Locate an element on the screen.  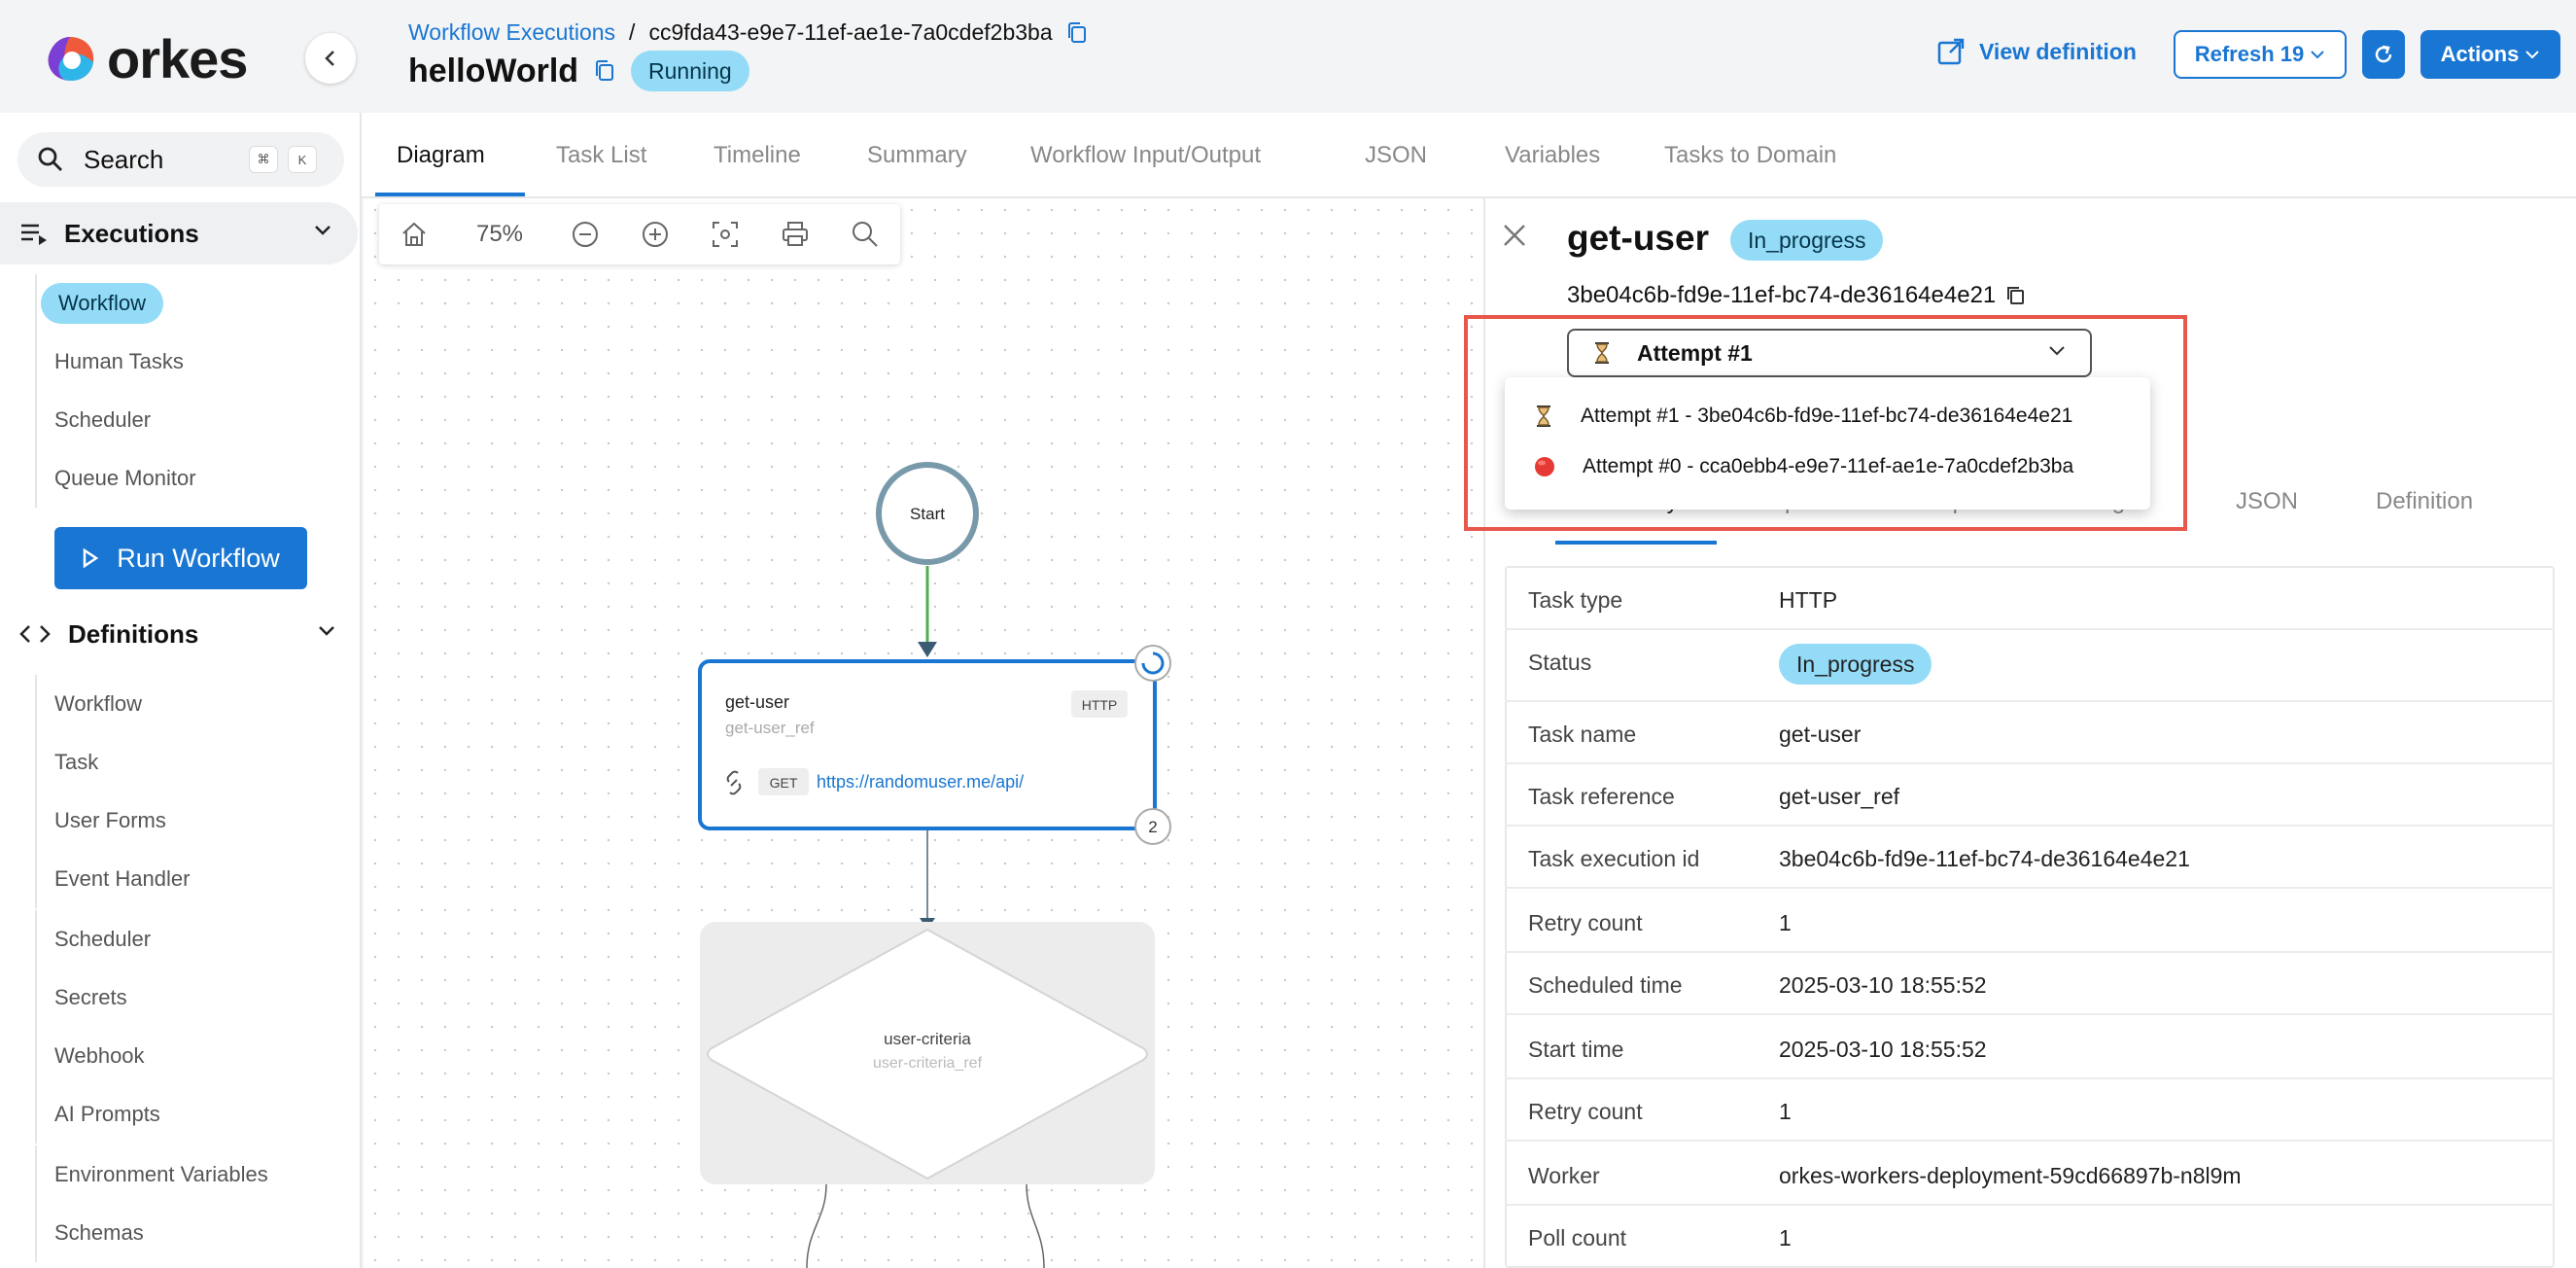
home-icon is located at coordinates (414, 234).